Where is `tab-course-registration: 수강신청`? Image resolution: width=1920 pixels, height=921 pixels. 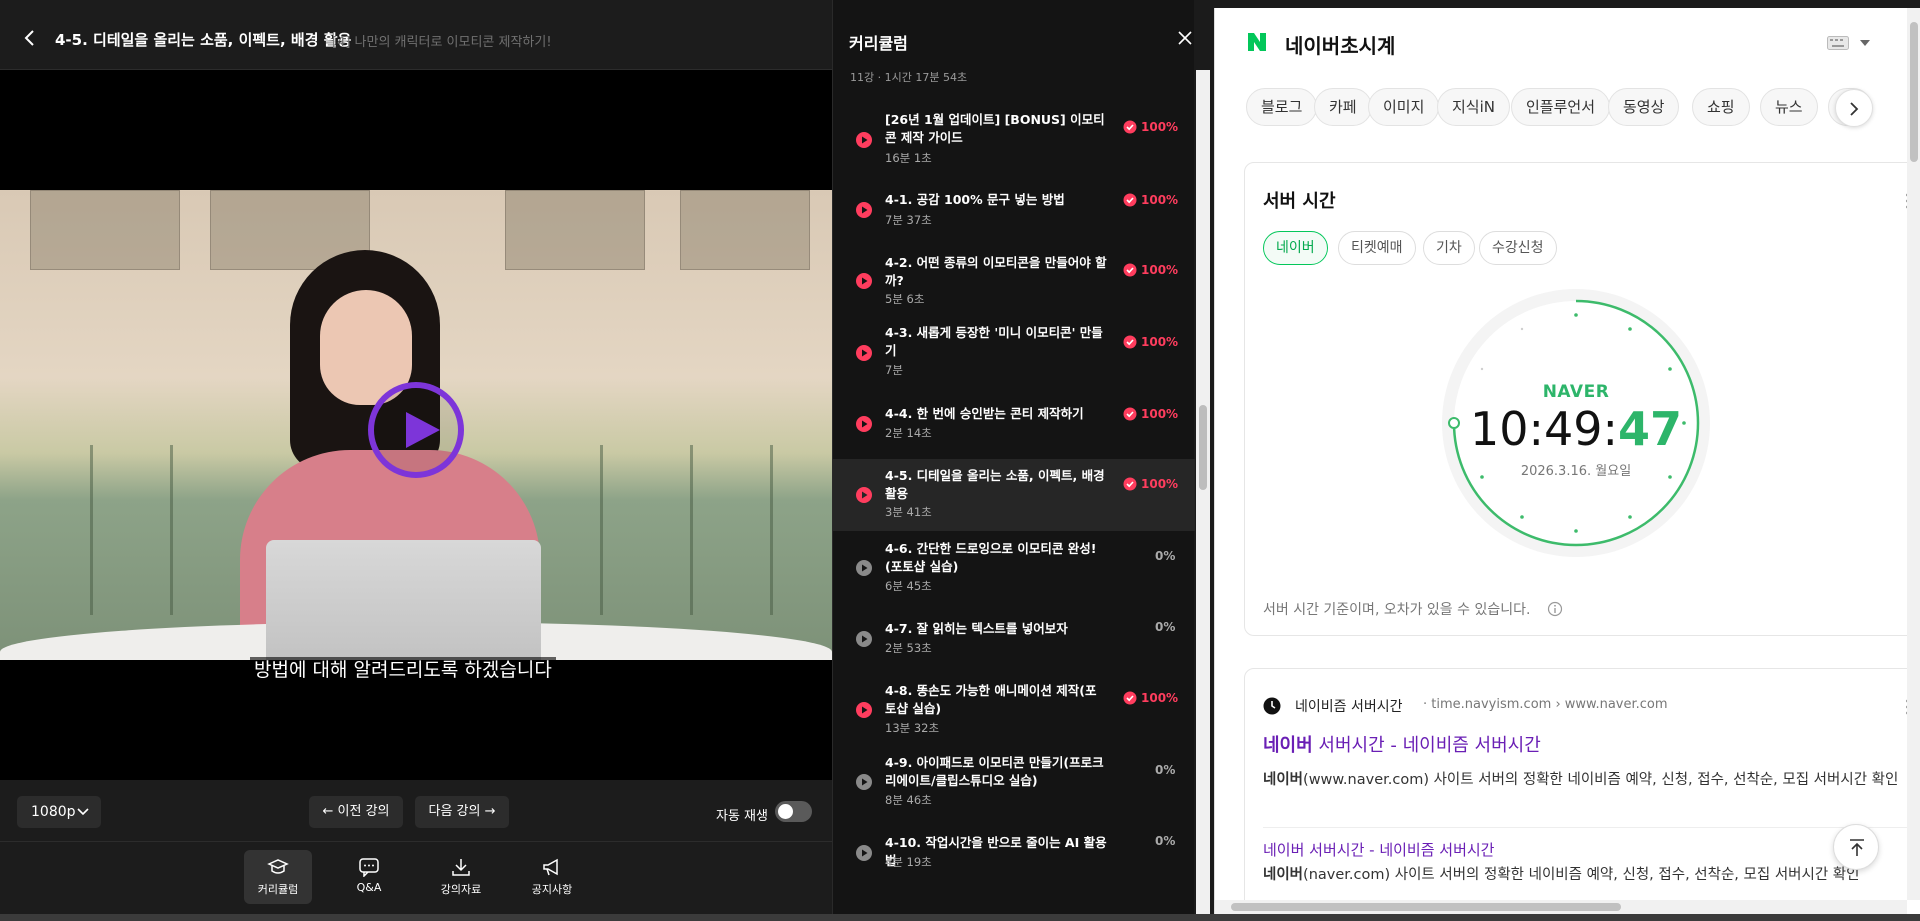
tab-course-registration: 수강신청 is located at coordinates (1518, 248).